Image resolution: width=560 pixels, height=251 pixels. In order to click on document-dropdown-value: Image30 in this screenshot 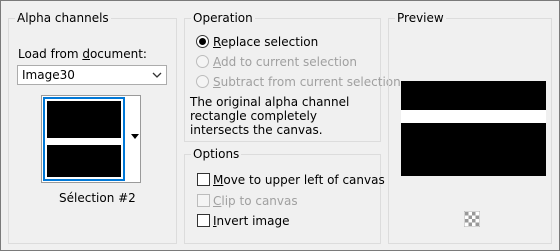, I will do `click(48, 75)`.